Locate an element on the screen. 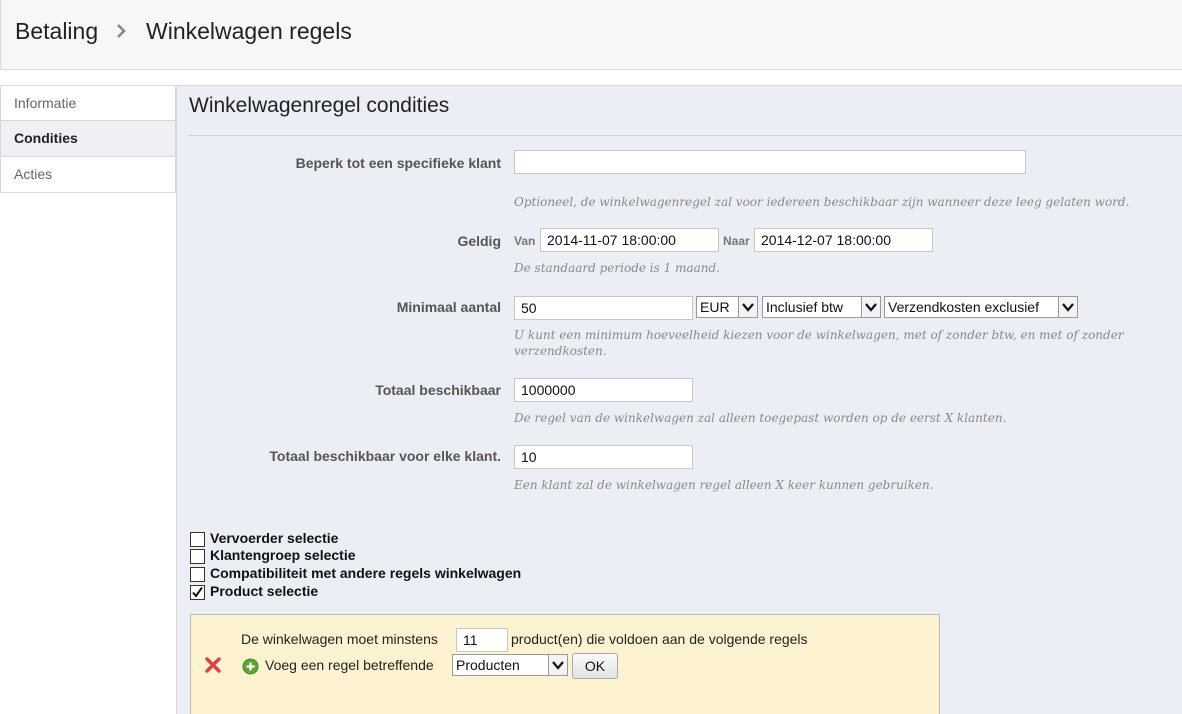 The width and height of the screenshot is (1182, 714). rule-text-before: De winkelwagen moet minstens is located at coordinates (339, 639).